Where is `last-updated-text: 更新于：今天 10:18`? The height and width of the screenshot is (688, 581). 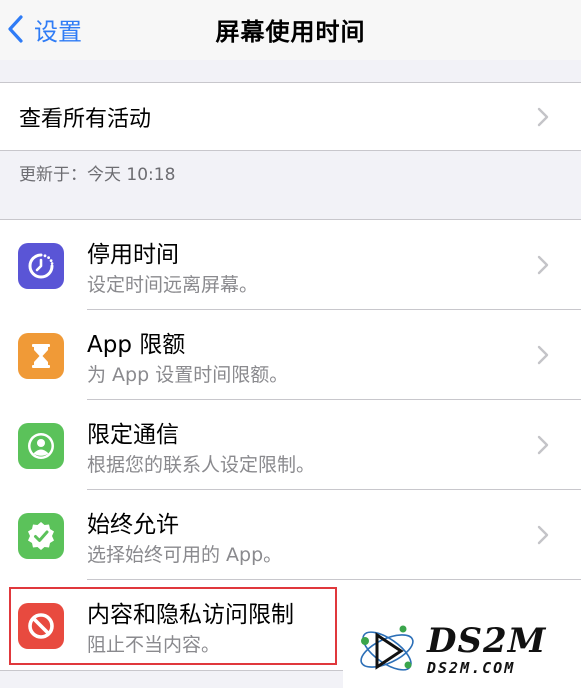
last-updated-text: 更新于：今天 10:18 is located at coordinates (97, 175).